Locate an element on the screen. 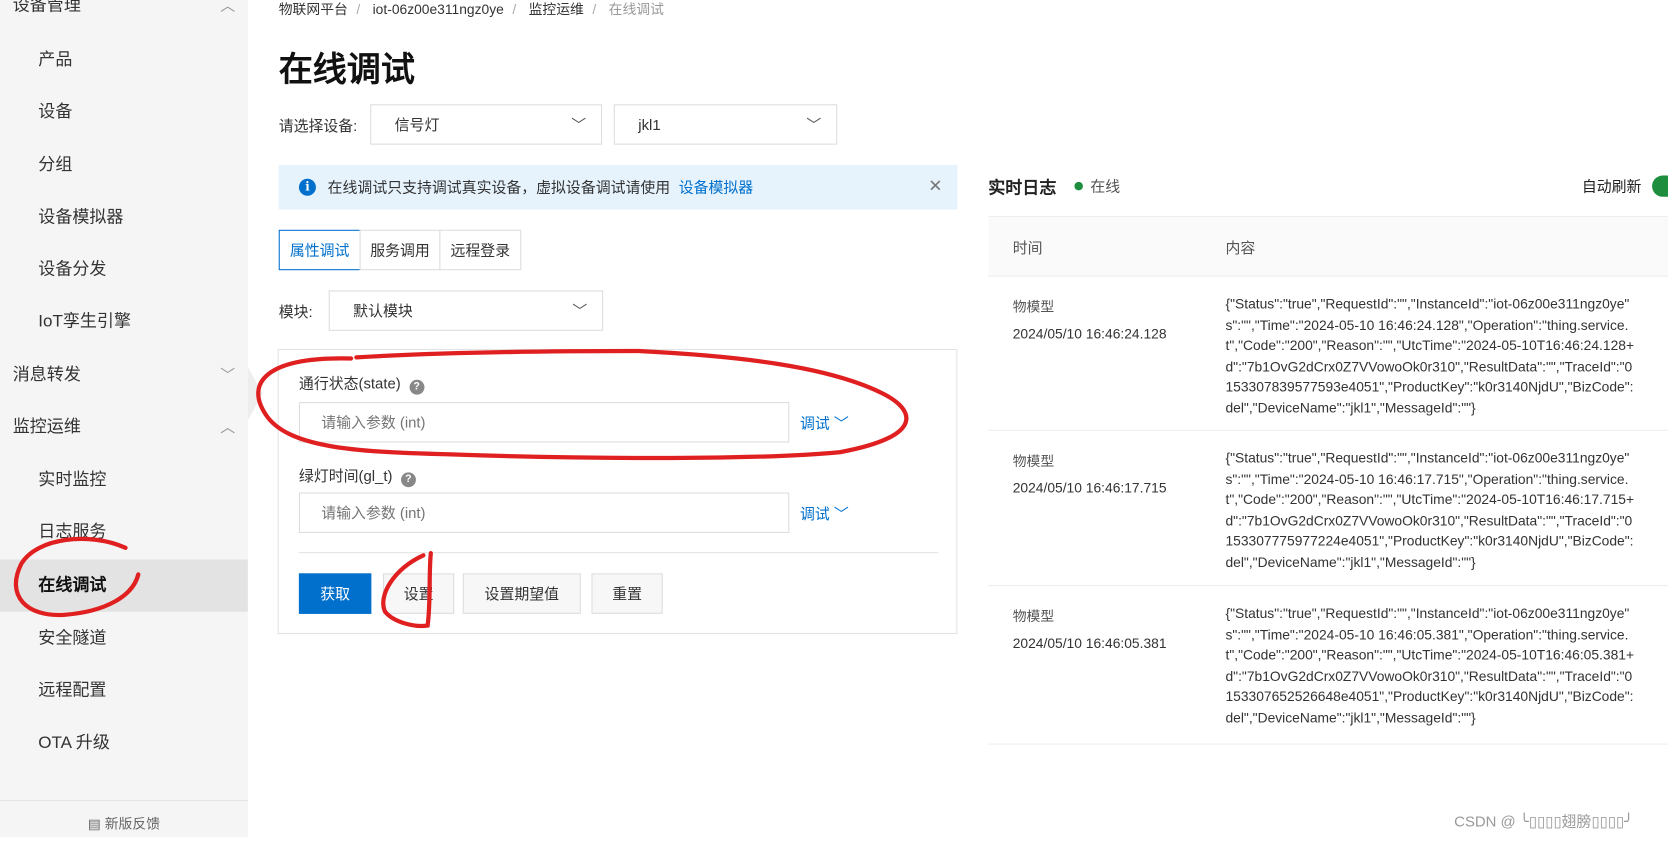 The height and width of the screenshot is (848, 1668). annotation-ellipse is located at coordinates (582, 404).